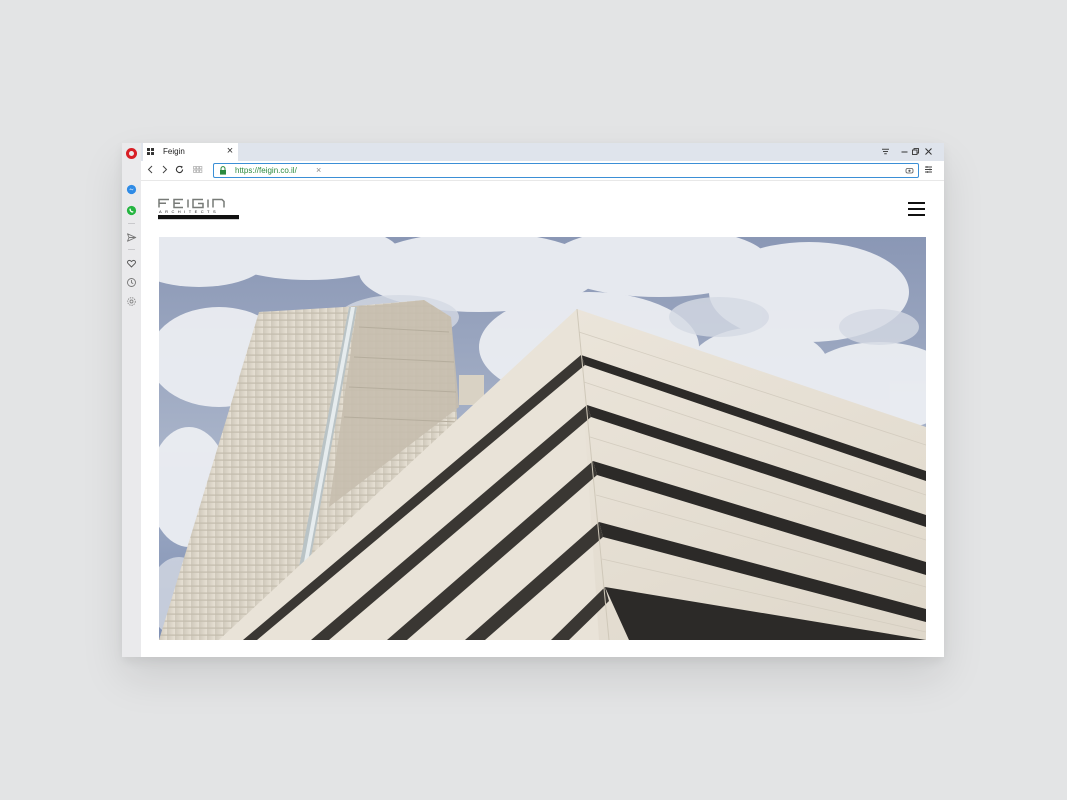  I want to click on tab-feigin: Feigin ×, so click(190, 152).